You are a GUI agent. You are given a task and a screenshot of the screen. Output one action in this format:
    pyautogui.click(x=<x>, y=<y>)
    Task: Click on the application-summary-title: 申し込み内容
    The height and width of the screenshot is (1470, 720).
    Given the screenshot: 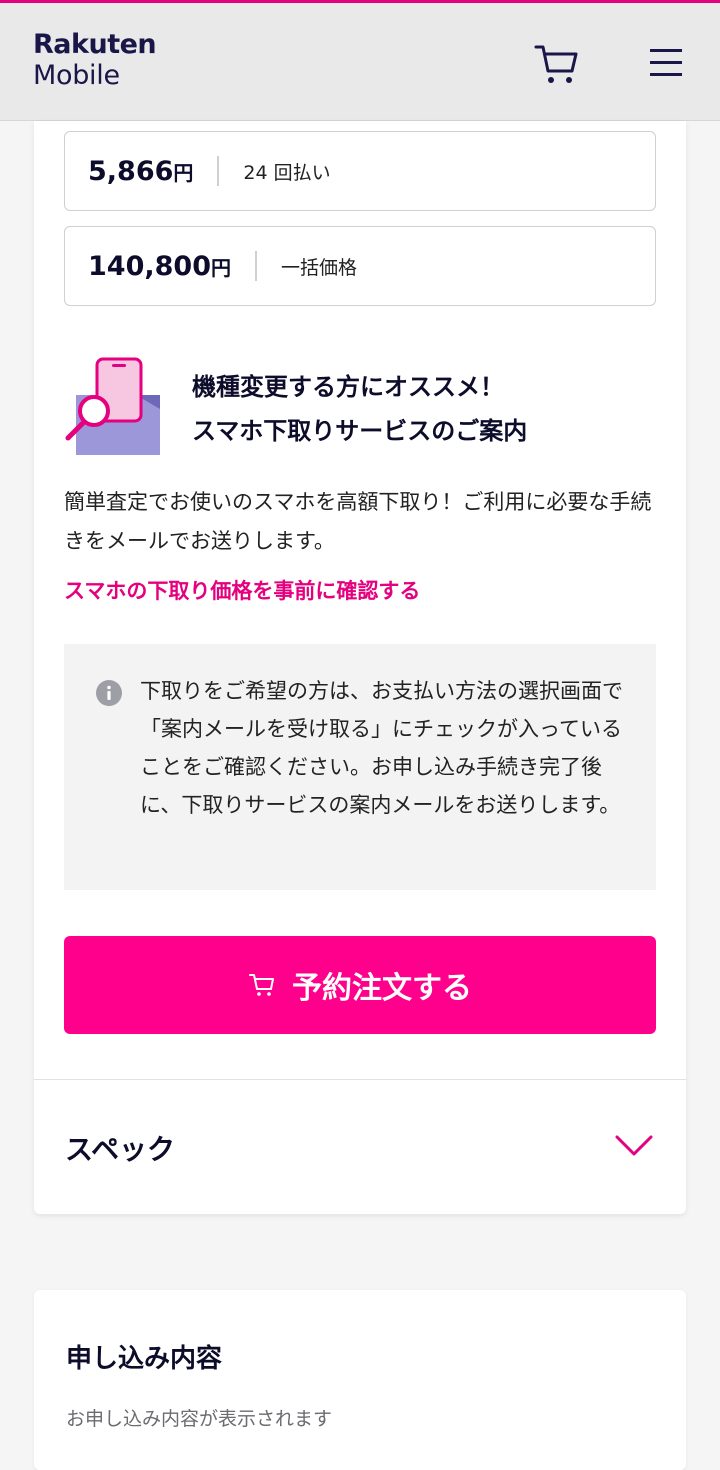 What is the action you would take?
    pyautogui.click(x=144, y=1359)
    